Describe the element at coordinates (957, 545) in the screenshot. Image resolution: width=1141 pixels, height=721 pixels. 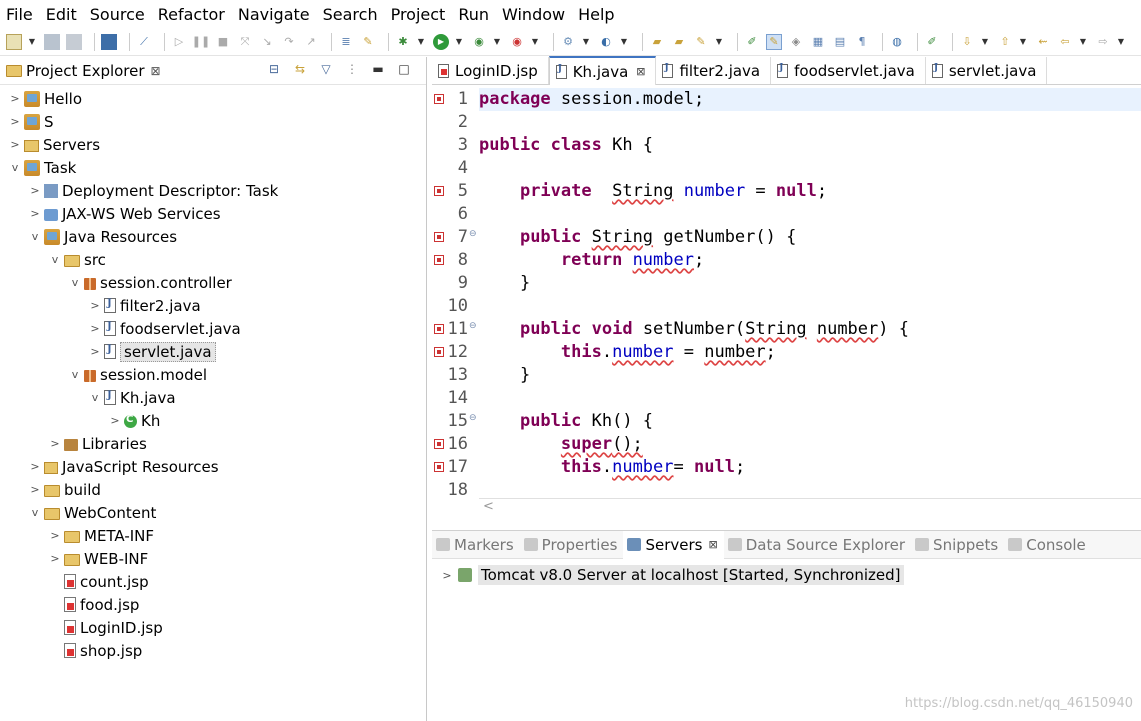
I see `bottom-tab: Snippets` at that location.